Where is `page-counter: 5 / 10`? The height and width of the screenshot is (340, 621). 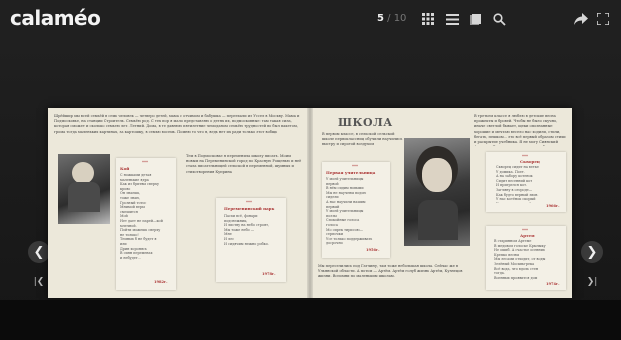 page-counter: 5 / 10 is located at coordinates (391, 18).